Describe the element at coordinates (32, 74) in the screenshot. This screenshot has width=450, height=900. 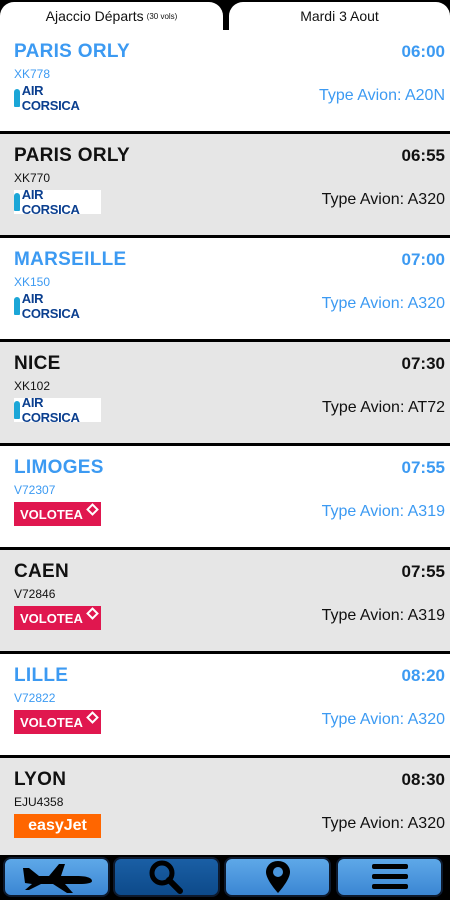
I see `flight-number: XK778` at that location.